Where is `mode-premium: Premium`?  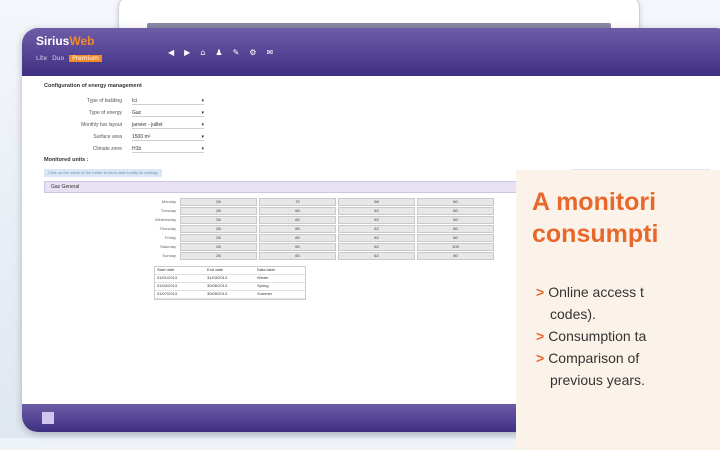 mode-premium: Premium is located at coordinates (85, 58).